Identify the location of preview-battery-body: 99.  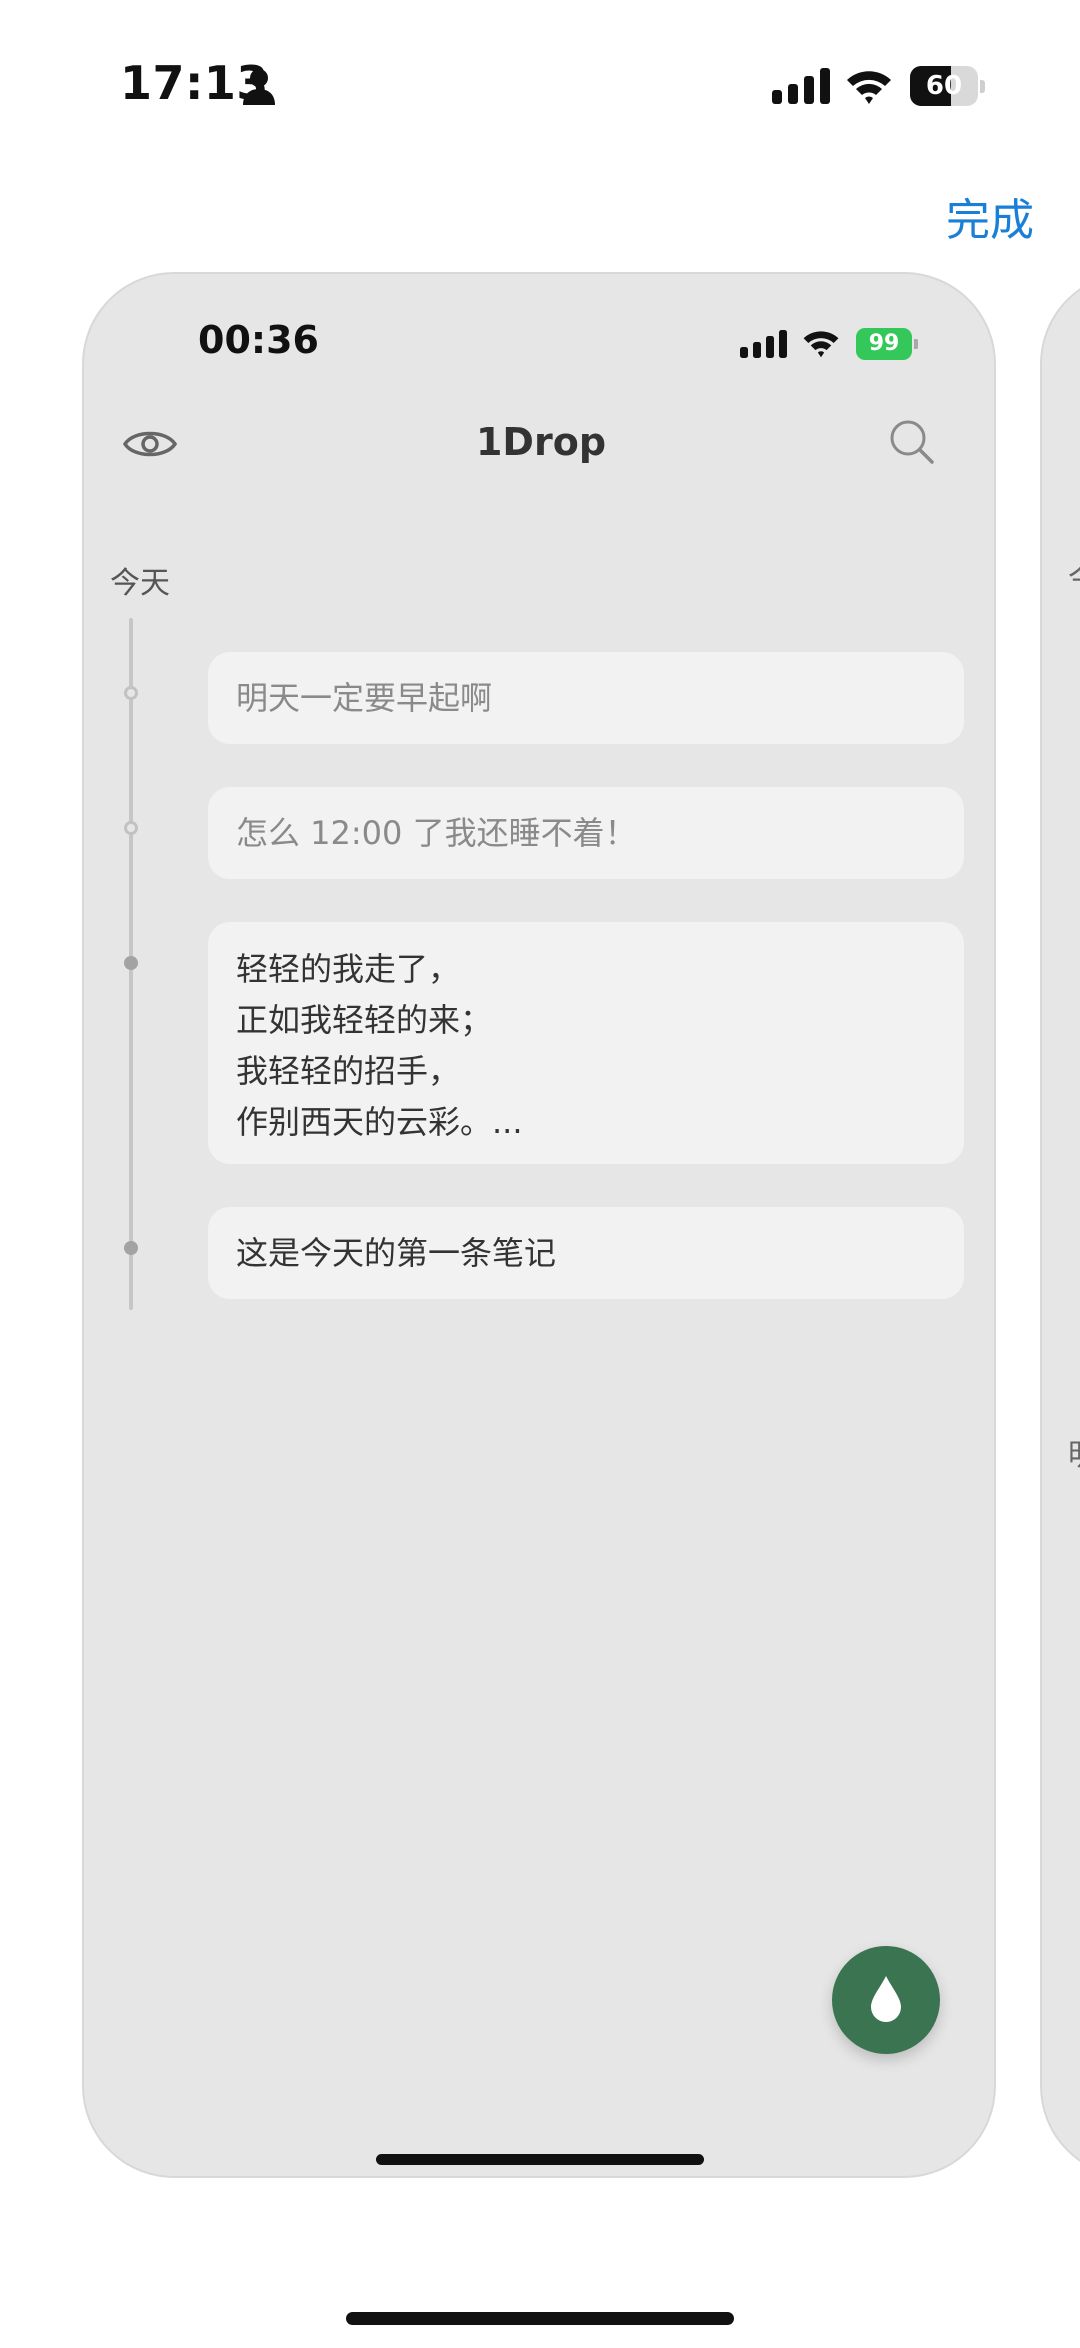
(884, 344).